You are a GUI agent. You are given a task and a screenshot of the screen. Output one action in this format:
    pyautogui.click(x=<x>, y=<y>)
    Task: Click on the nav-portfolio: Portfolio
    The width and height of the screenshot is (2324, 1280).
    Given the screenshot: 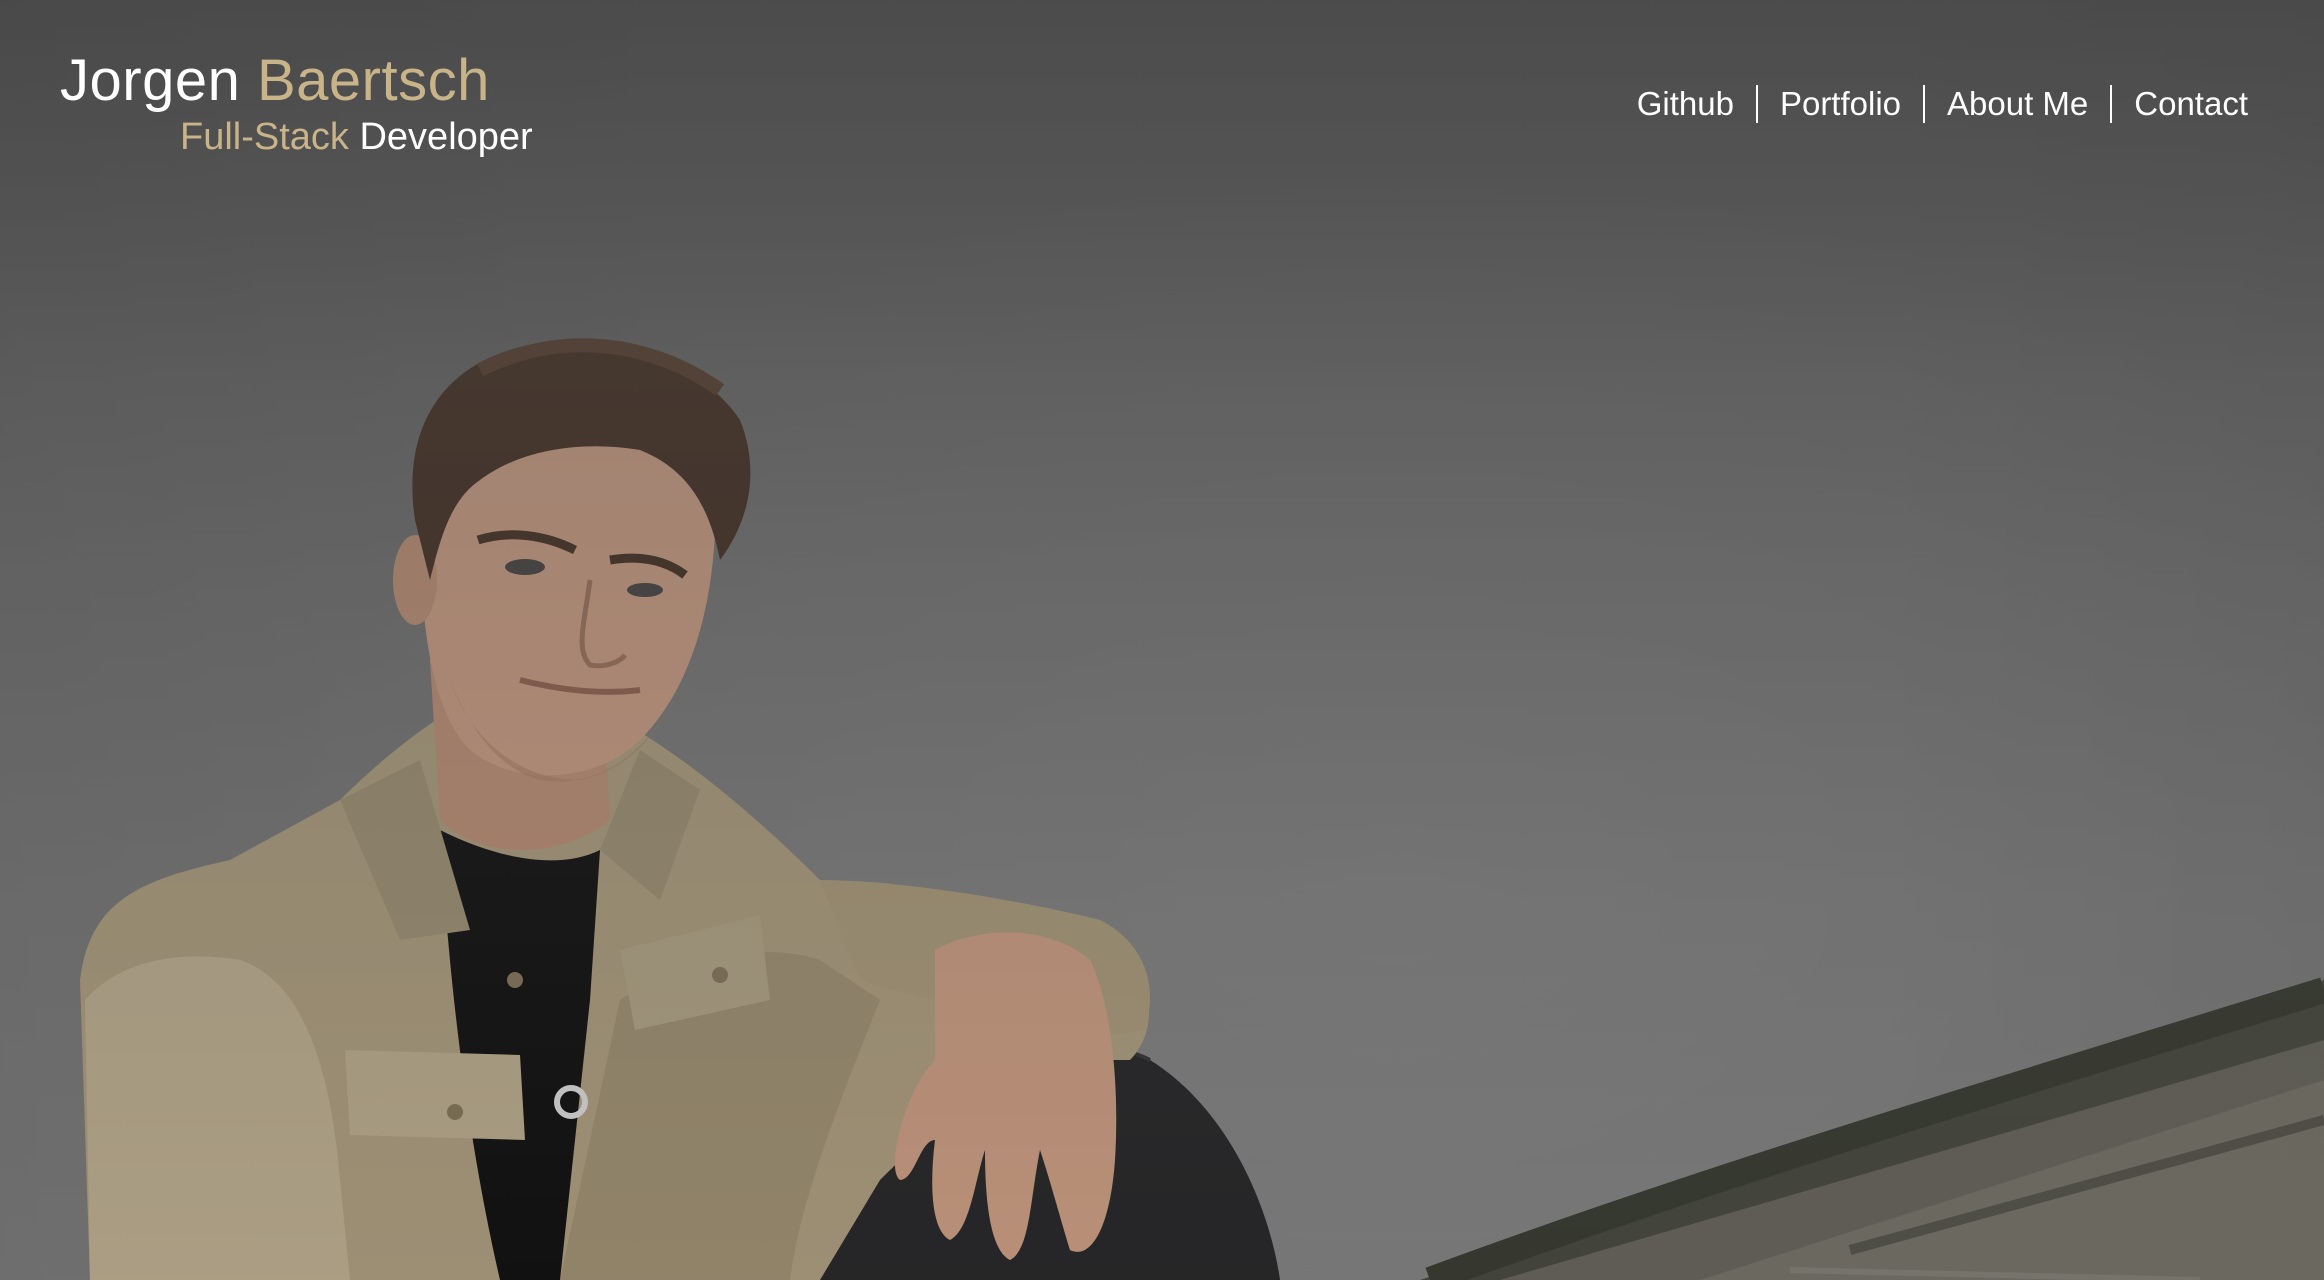 What is the action you would take?
    pyautogui.click(x=1840, y=104)
    